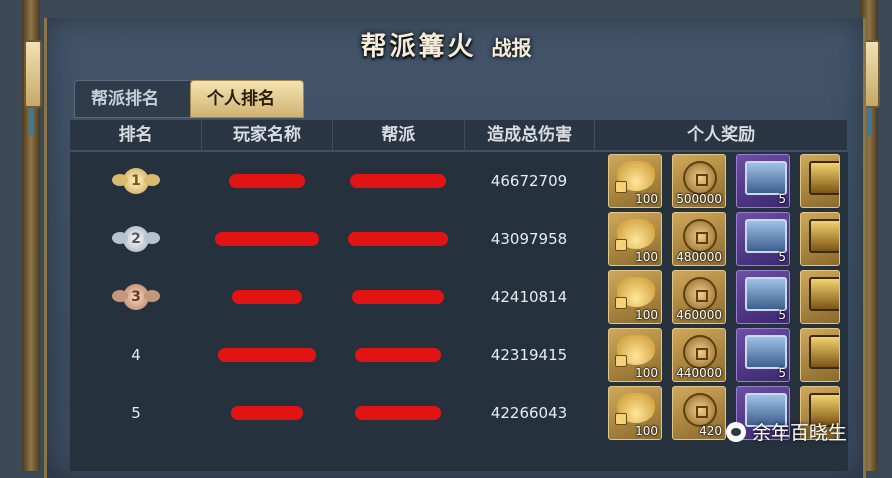 This screenshot has width=892, height=478. I want to click on silver-medal-icon: 2, so click(136, 239).